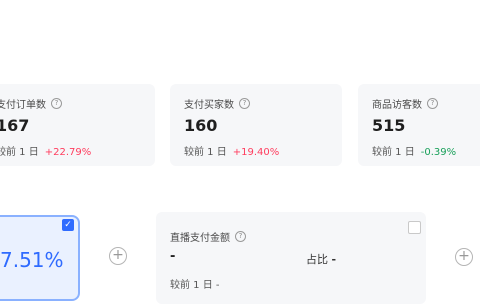 The image size is (480, 304). I want to click on metric-title-row: 直播支付金额 ?, so click(208, 236).